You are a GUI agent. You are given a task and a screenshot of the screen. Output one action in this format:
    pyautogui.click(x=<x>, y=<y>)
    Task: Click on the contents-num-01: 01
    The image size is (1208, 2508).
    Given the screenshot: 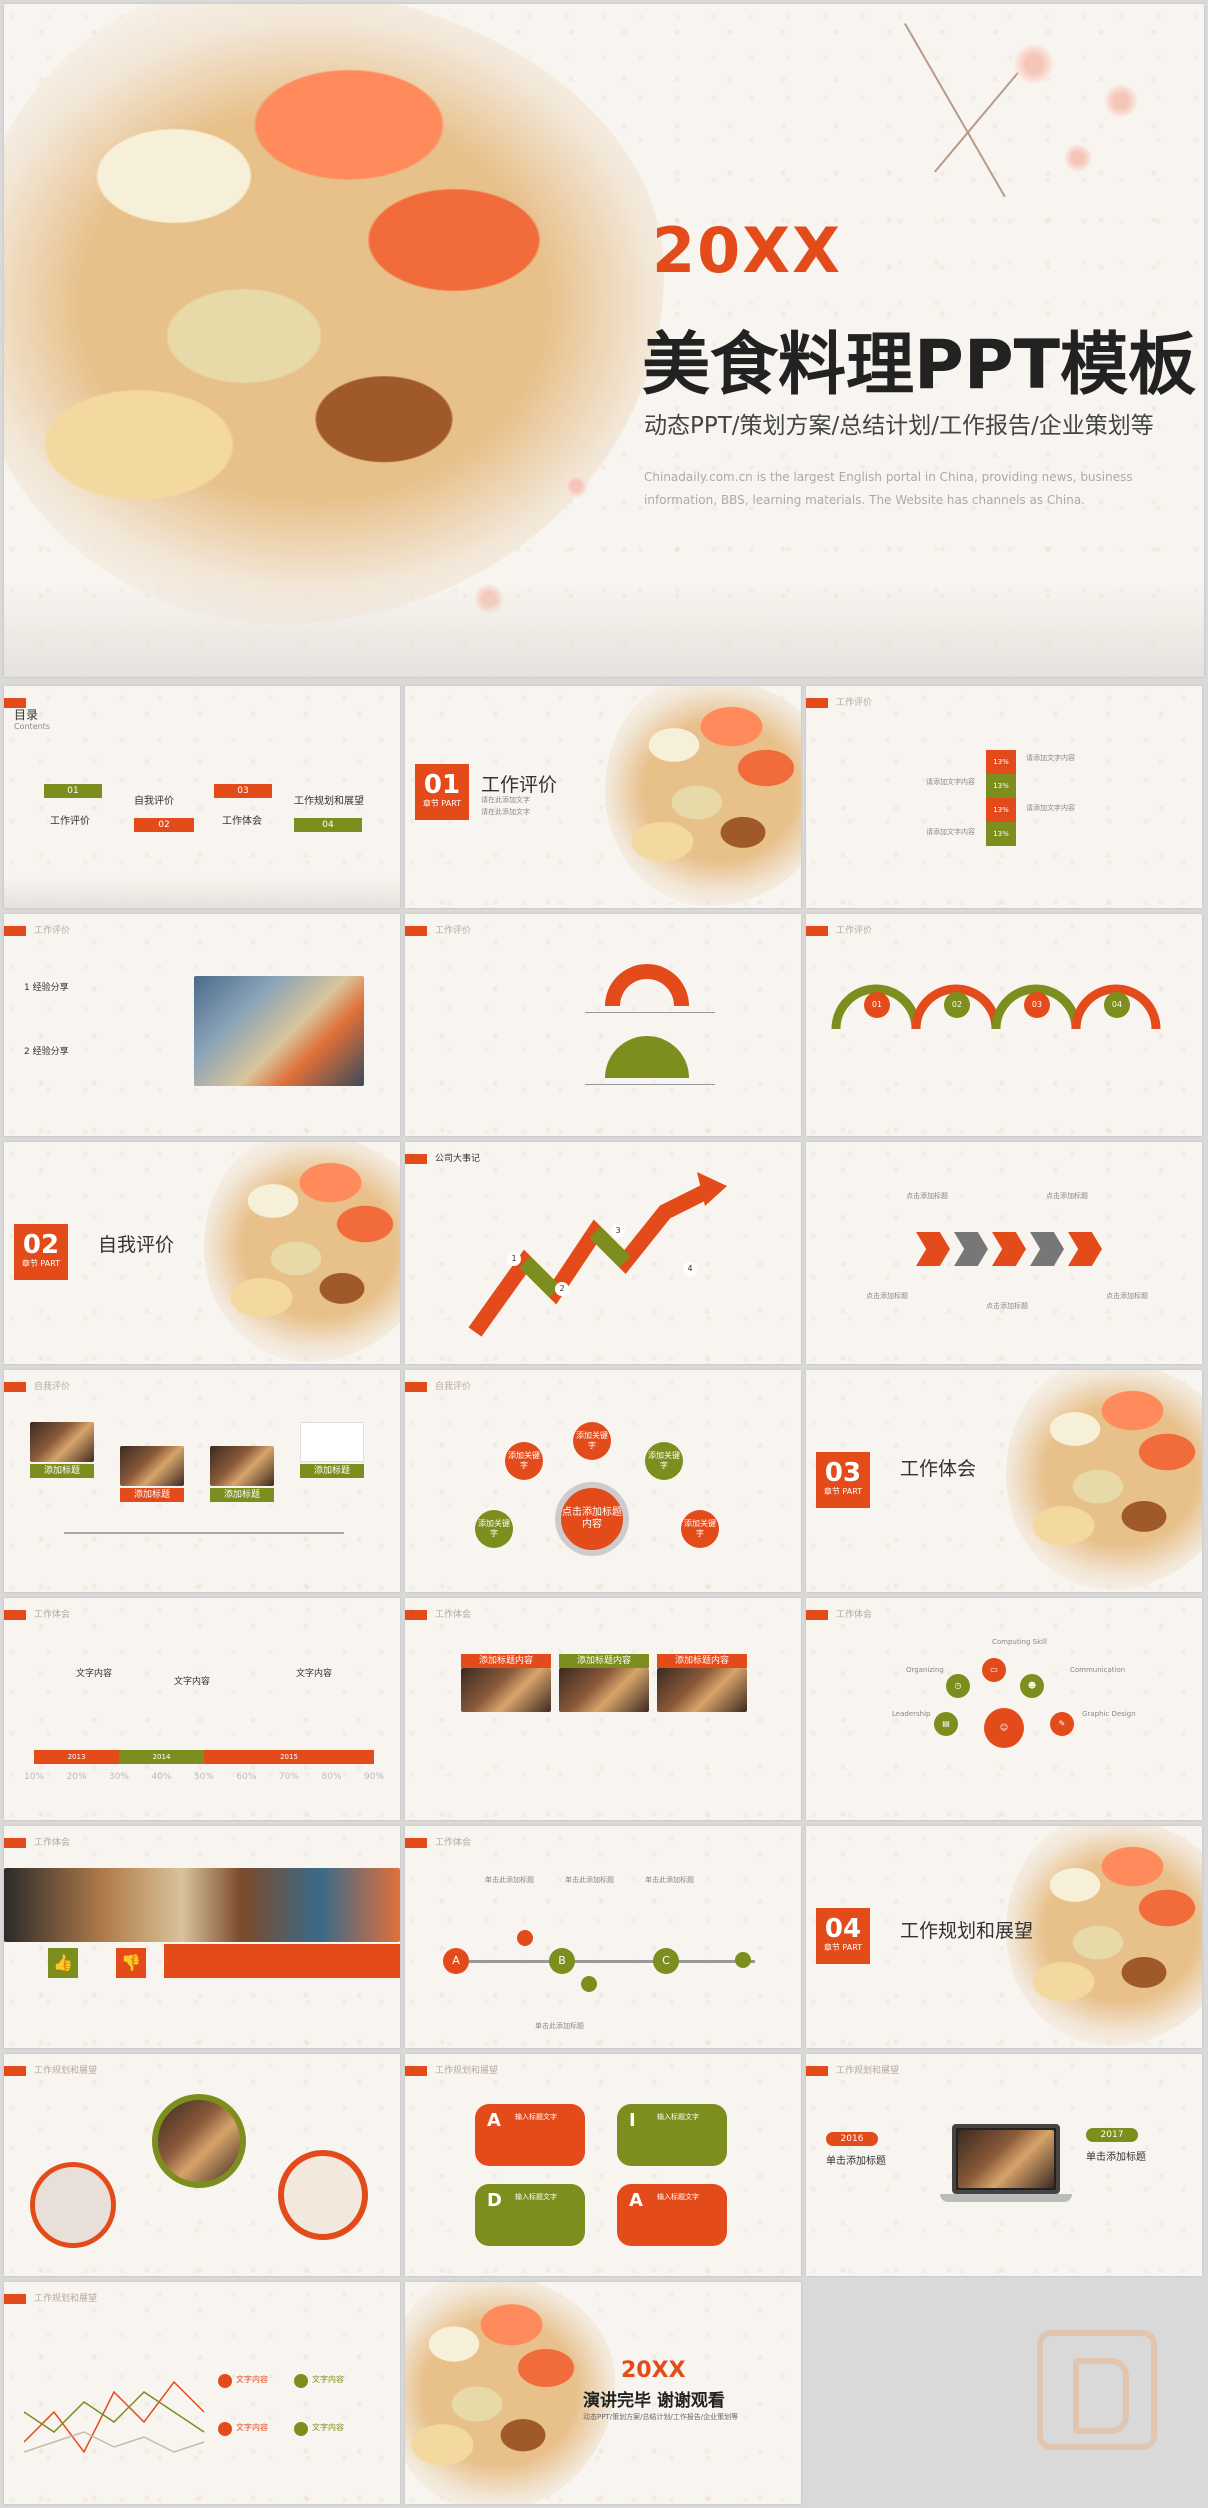 What is the action you would take?
    pyautogui.click(x=73, y=791)
    